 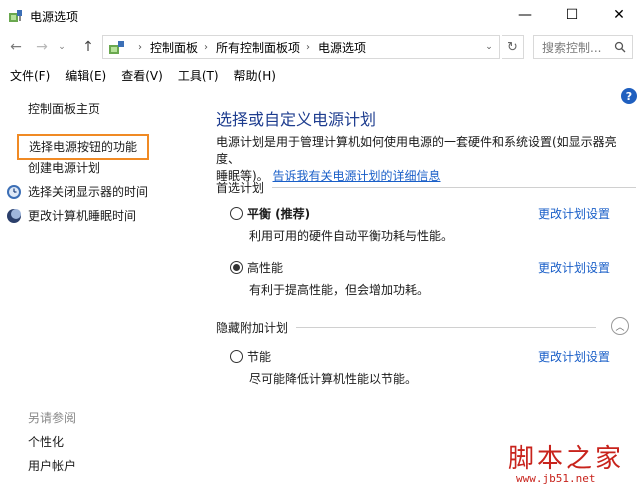 What do you see at coordinates (236, 213) in the screenshot?
I see `plan-balanced-radio` at bounding box center [236, 213].